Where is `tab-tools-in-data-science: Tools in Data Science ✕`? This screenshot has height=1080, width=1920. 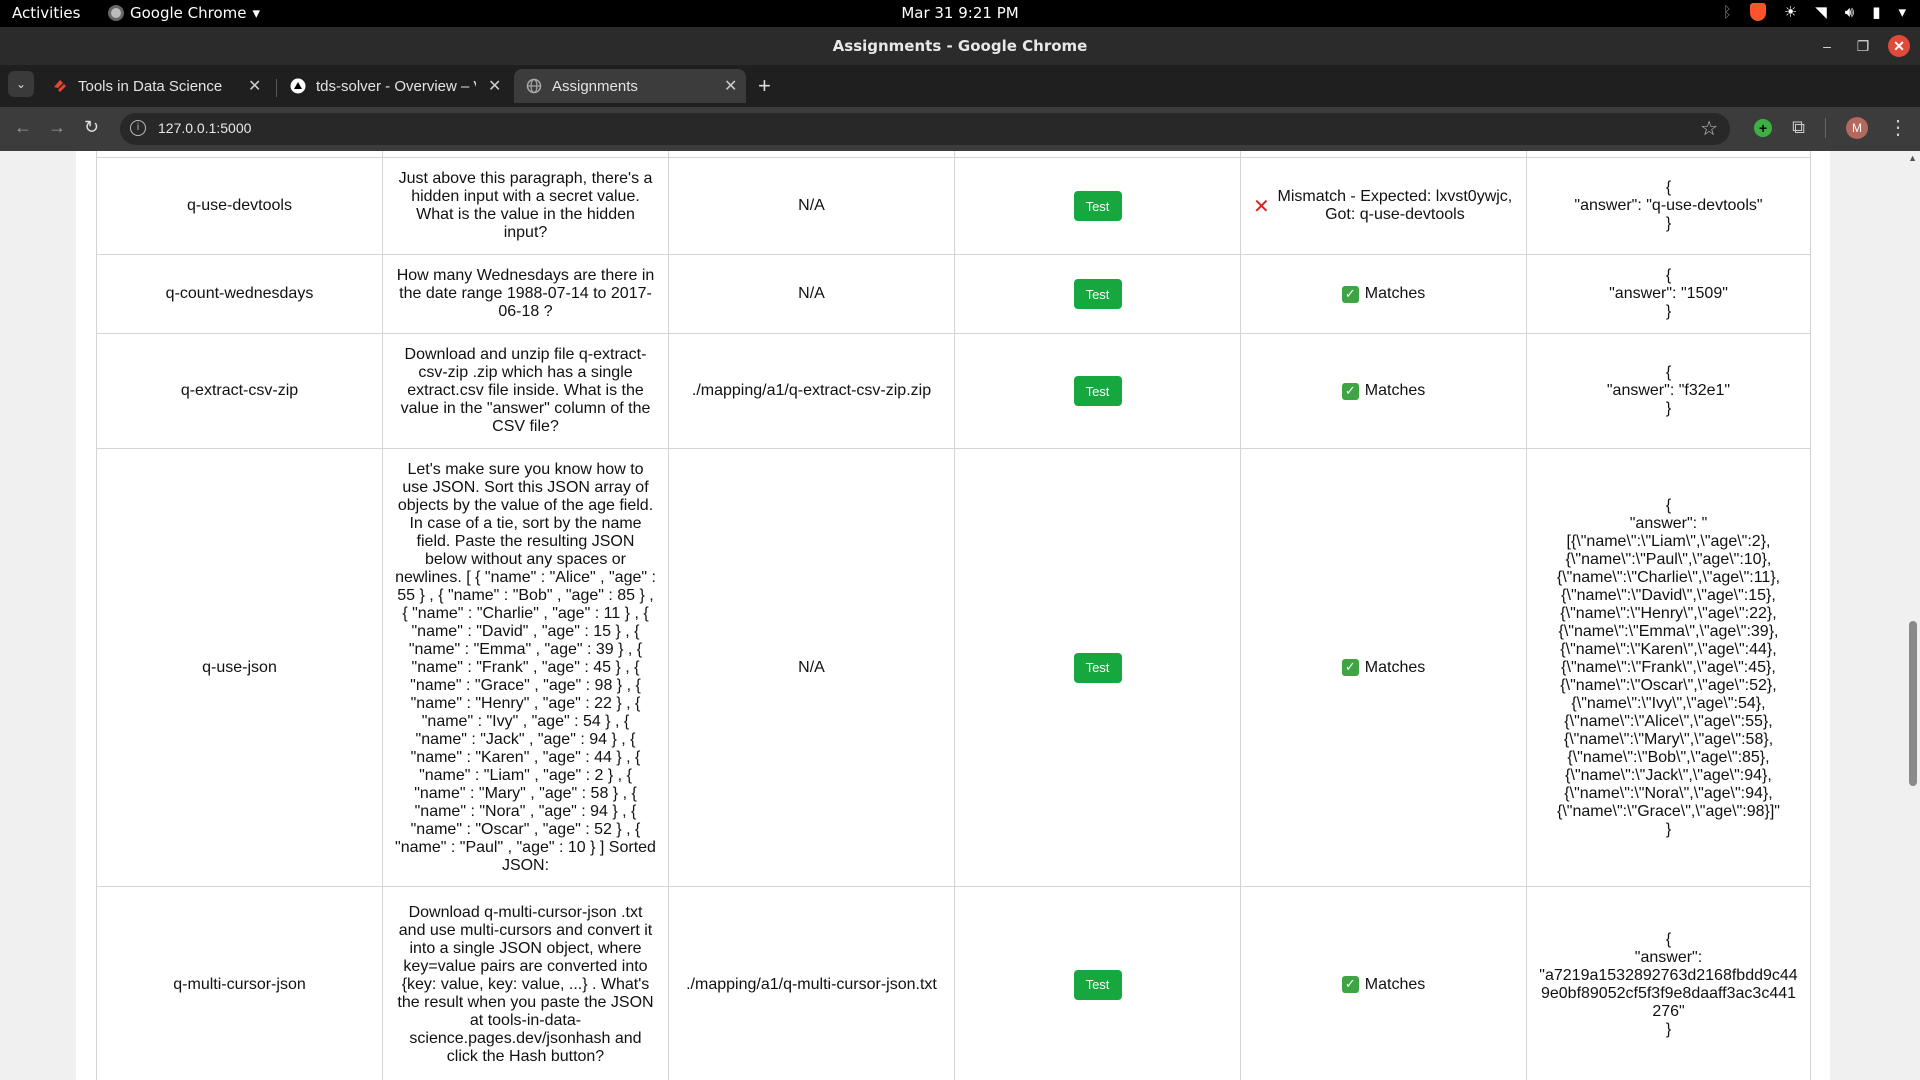
tab-tools-in-data-science: Tools in Data Science ✕ is located at coordinates (156, 86).